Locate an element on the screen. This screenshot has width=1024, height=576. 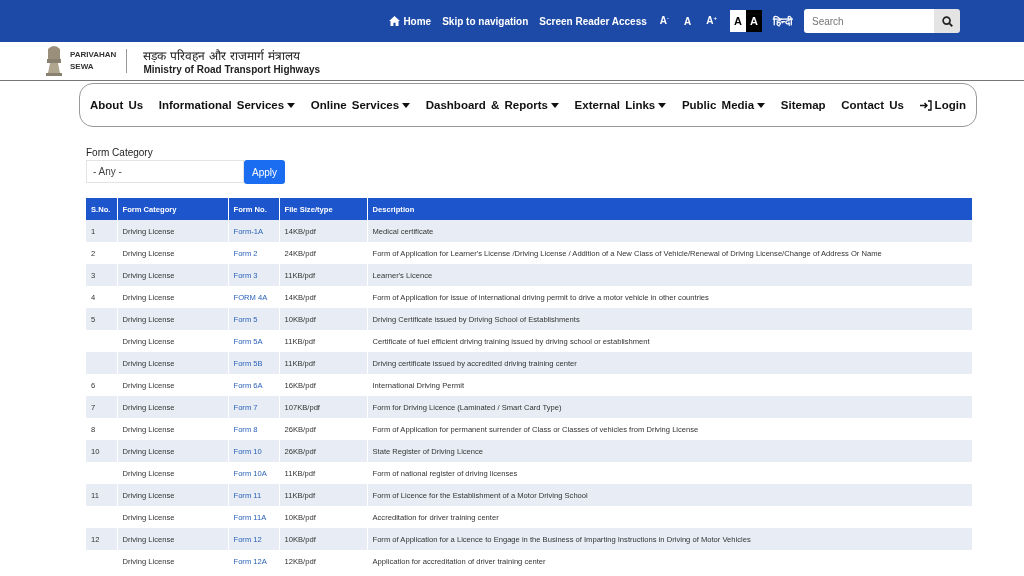
home-link: Home is located at coordinates (410, 21).